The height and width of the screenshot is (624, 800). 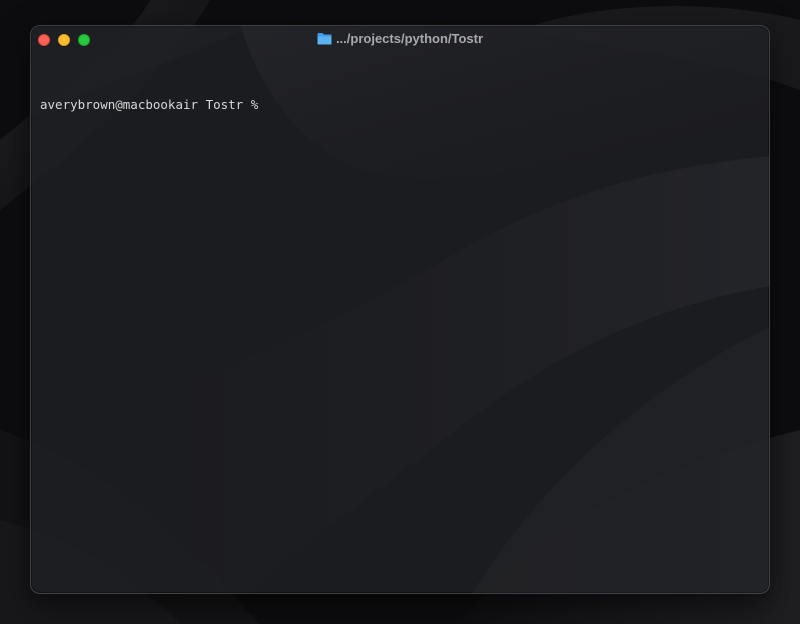 What do you see at coordinates (153, 104) in the screenshot?
I see `shell-prompt: averybrown@macbookair Tostr %` at bounding box center [153, 104].